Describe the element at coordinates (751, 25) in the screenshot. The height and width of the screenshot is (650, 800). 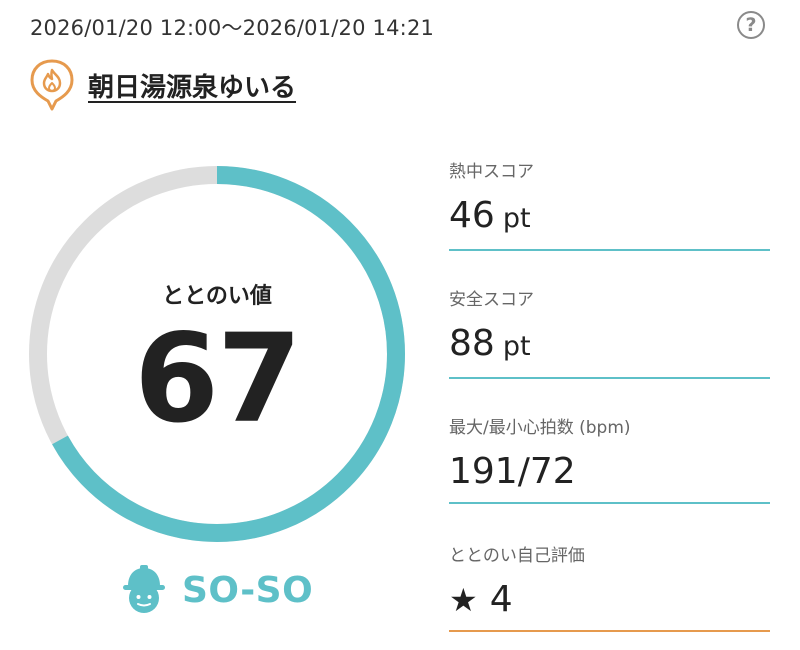
I see `question-circle-icon: ?` at that location.